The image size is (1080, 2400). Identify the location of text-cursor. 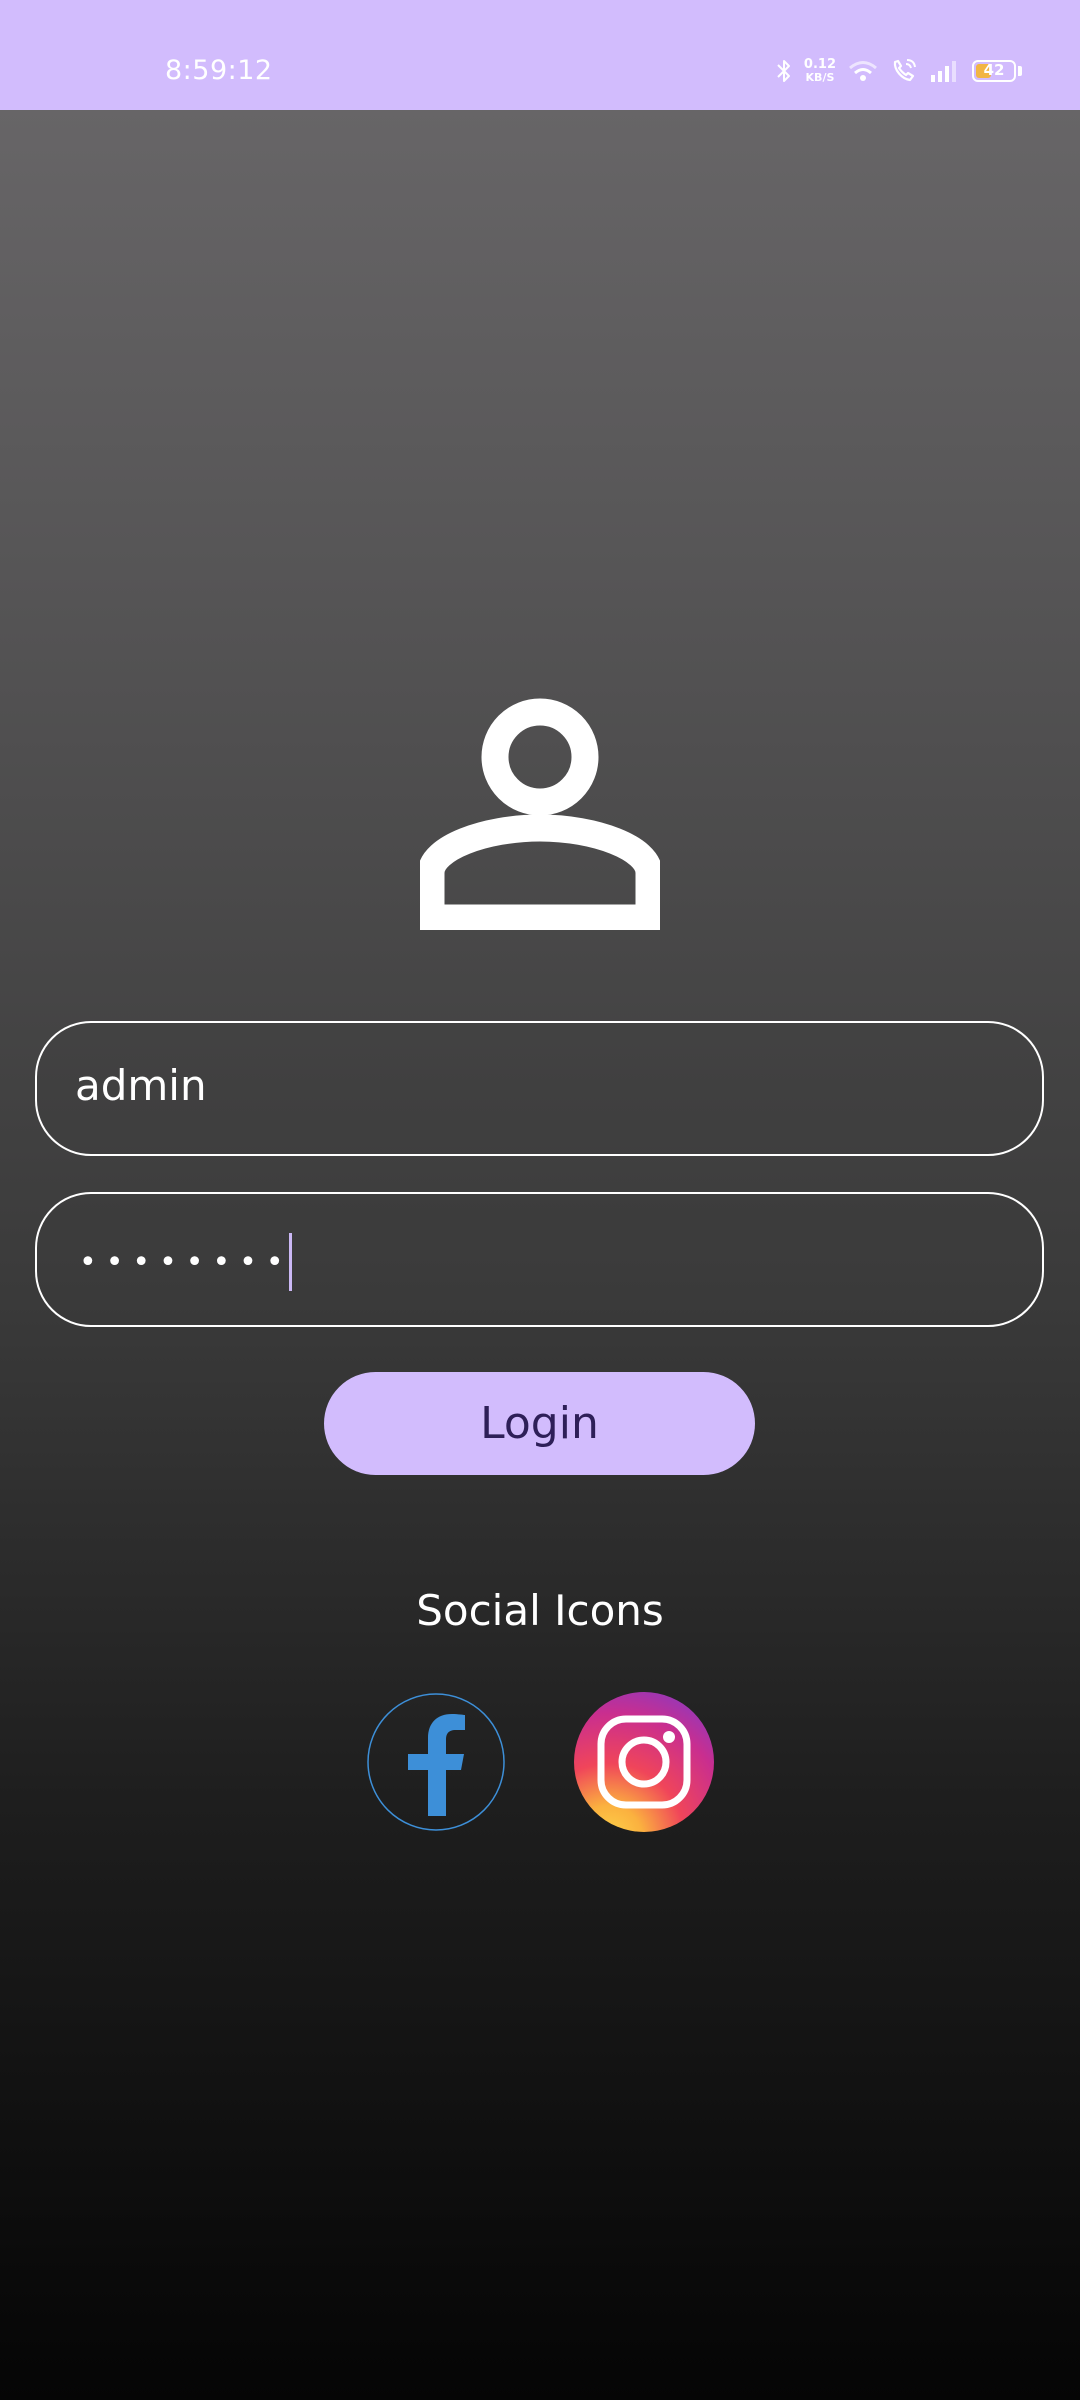
(290, 1262).